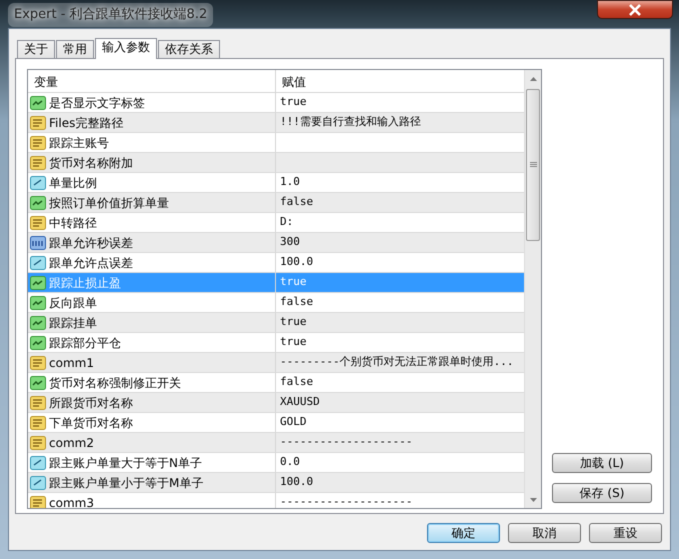 This screenshot has height=559, width=679. What do you see at coordinates (152, 81) in the screenshot?
I see `column-header: 变量` at bounding box center [152, 81].